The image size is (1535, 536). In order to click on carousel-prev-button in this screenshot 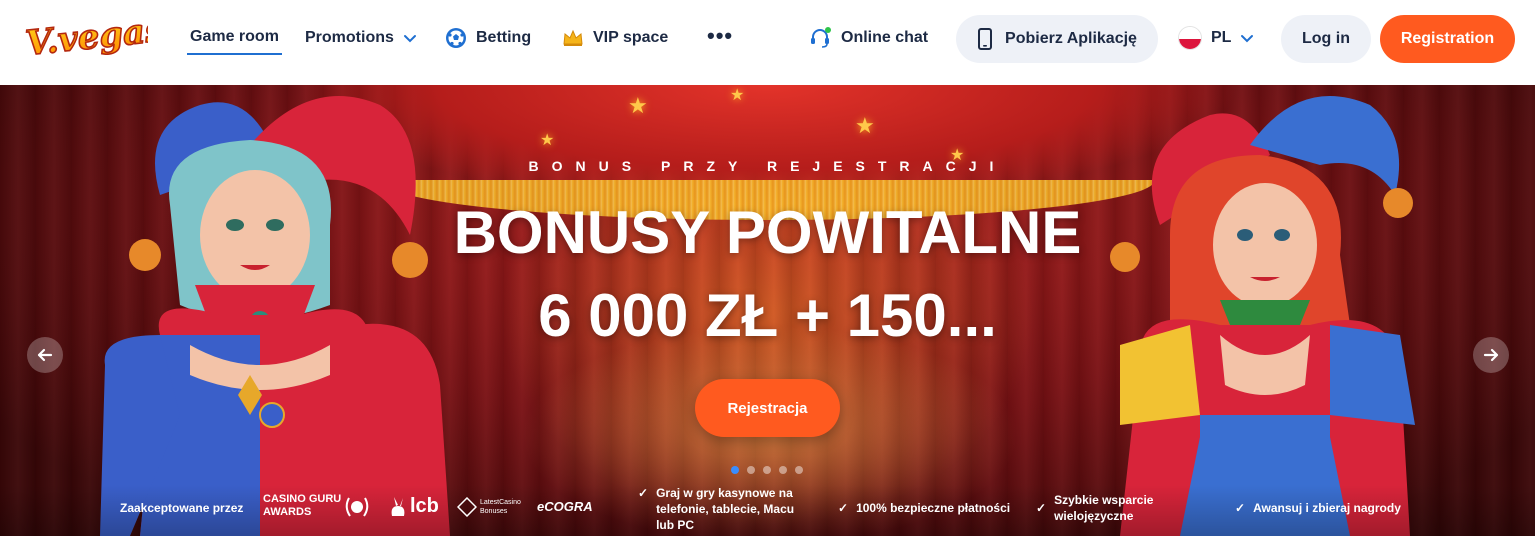, I will do `click(45, 355)`.